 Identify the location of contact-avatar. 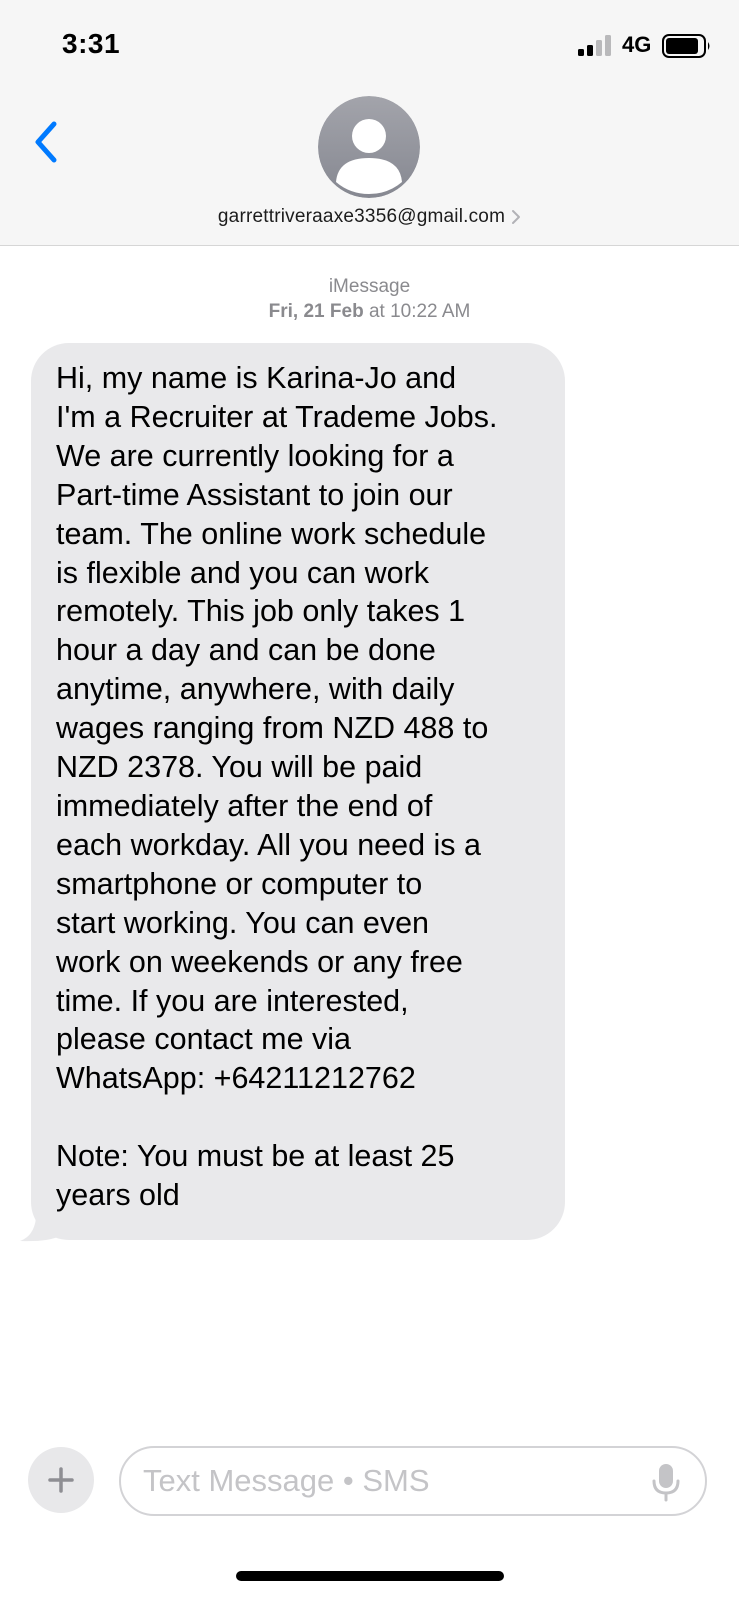
(369, 147).